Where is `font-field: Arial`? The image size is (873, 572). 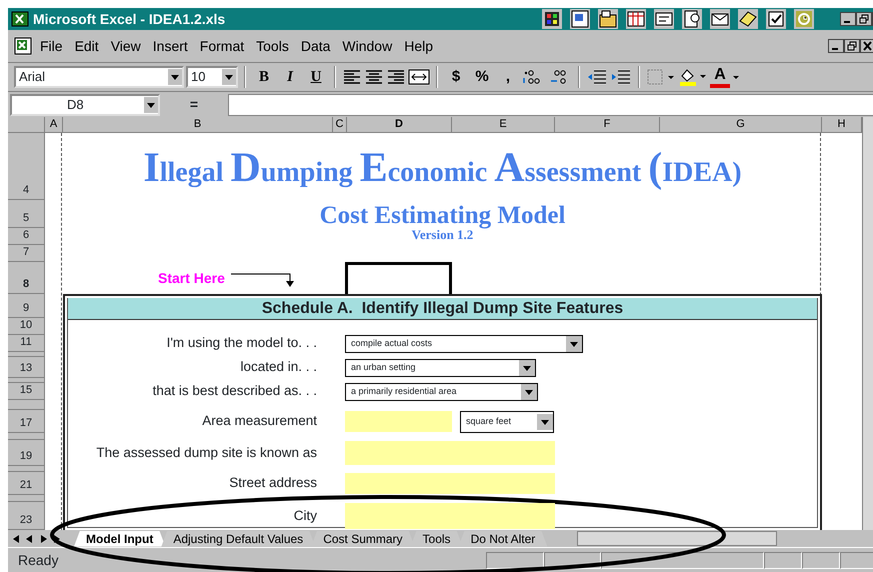 font-field: Arial is located at coordinates (99, 77).